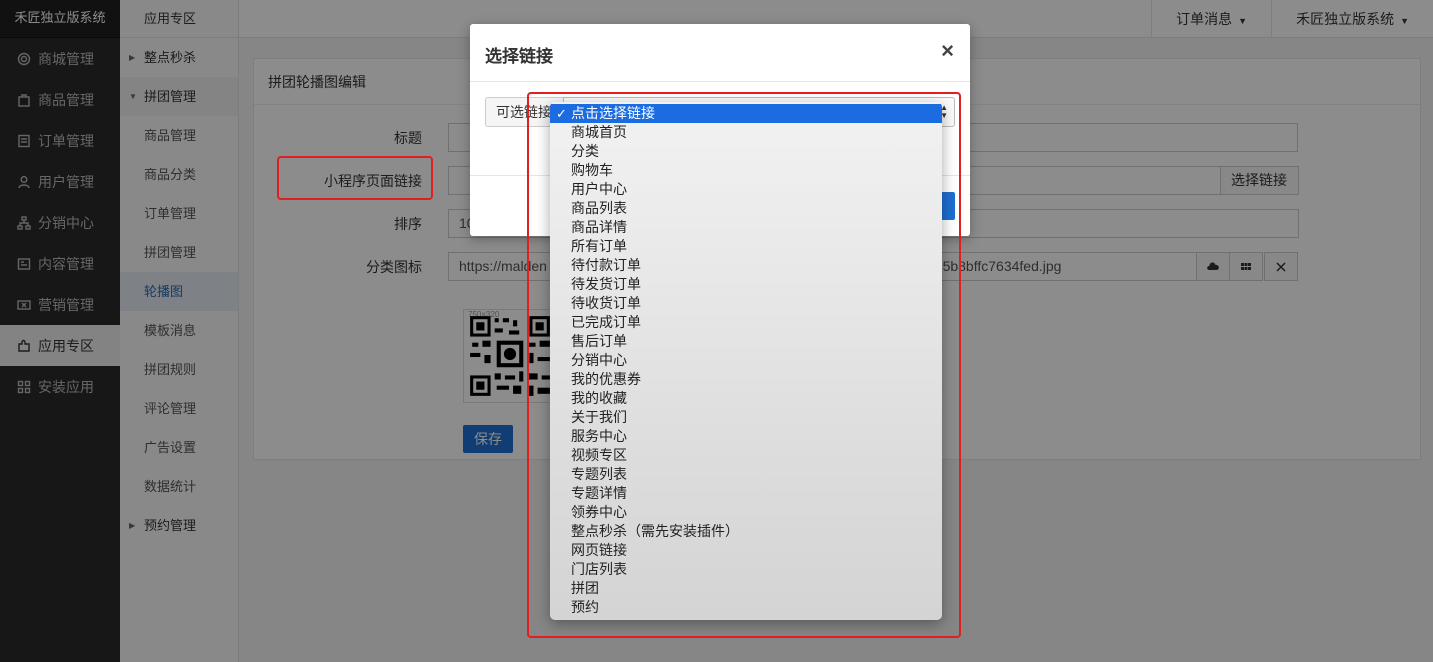  I want to click on dropdown-option: ✓ 点击选择链接, so click(746, 113).